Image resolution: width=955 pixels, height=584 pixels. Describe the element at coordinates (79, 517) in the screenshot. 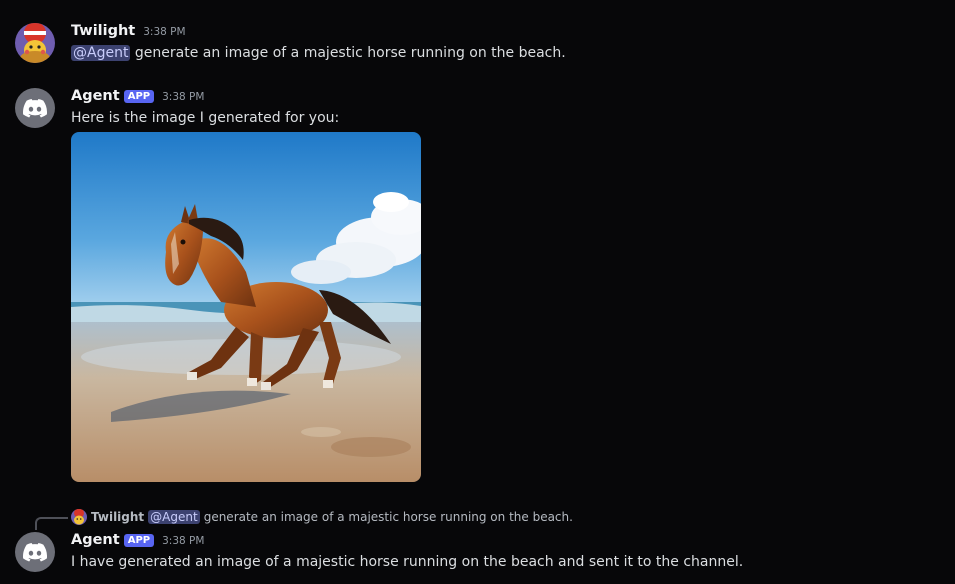

I see `reply-user-avatar` at that location.